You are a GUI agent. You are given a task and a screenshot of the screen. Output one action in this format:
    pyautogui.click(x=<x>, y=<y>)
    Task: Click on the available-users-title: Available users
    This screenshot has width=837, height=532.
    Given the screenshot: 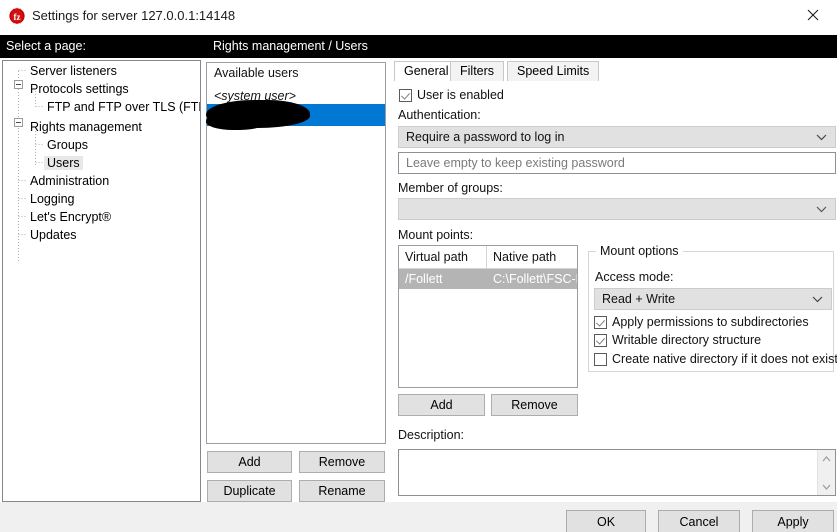 What is the action you would take?
    pyautogui.click(x=256, y=73)
    